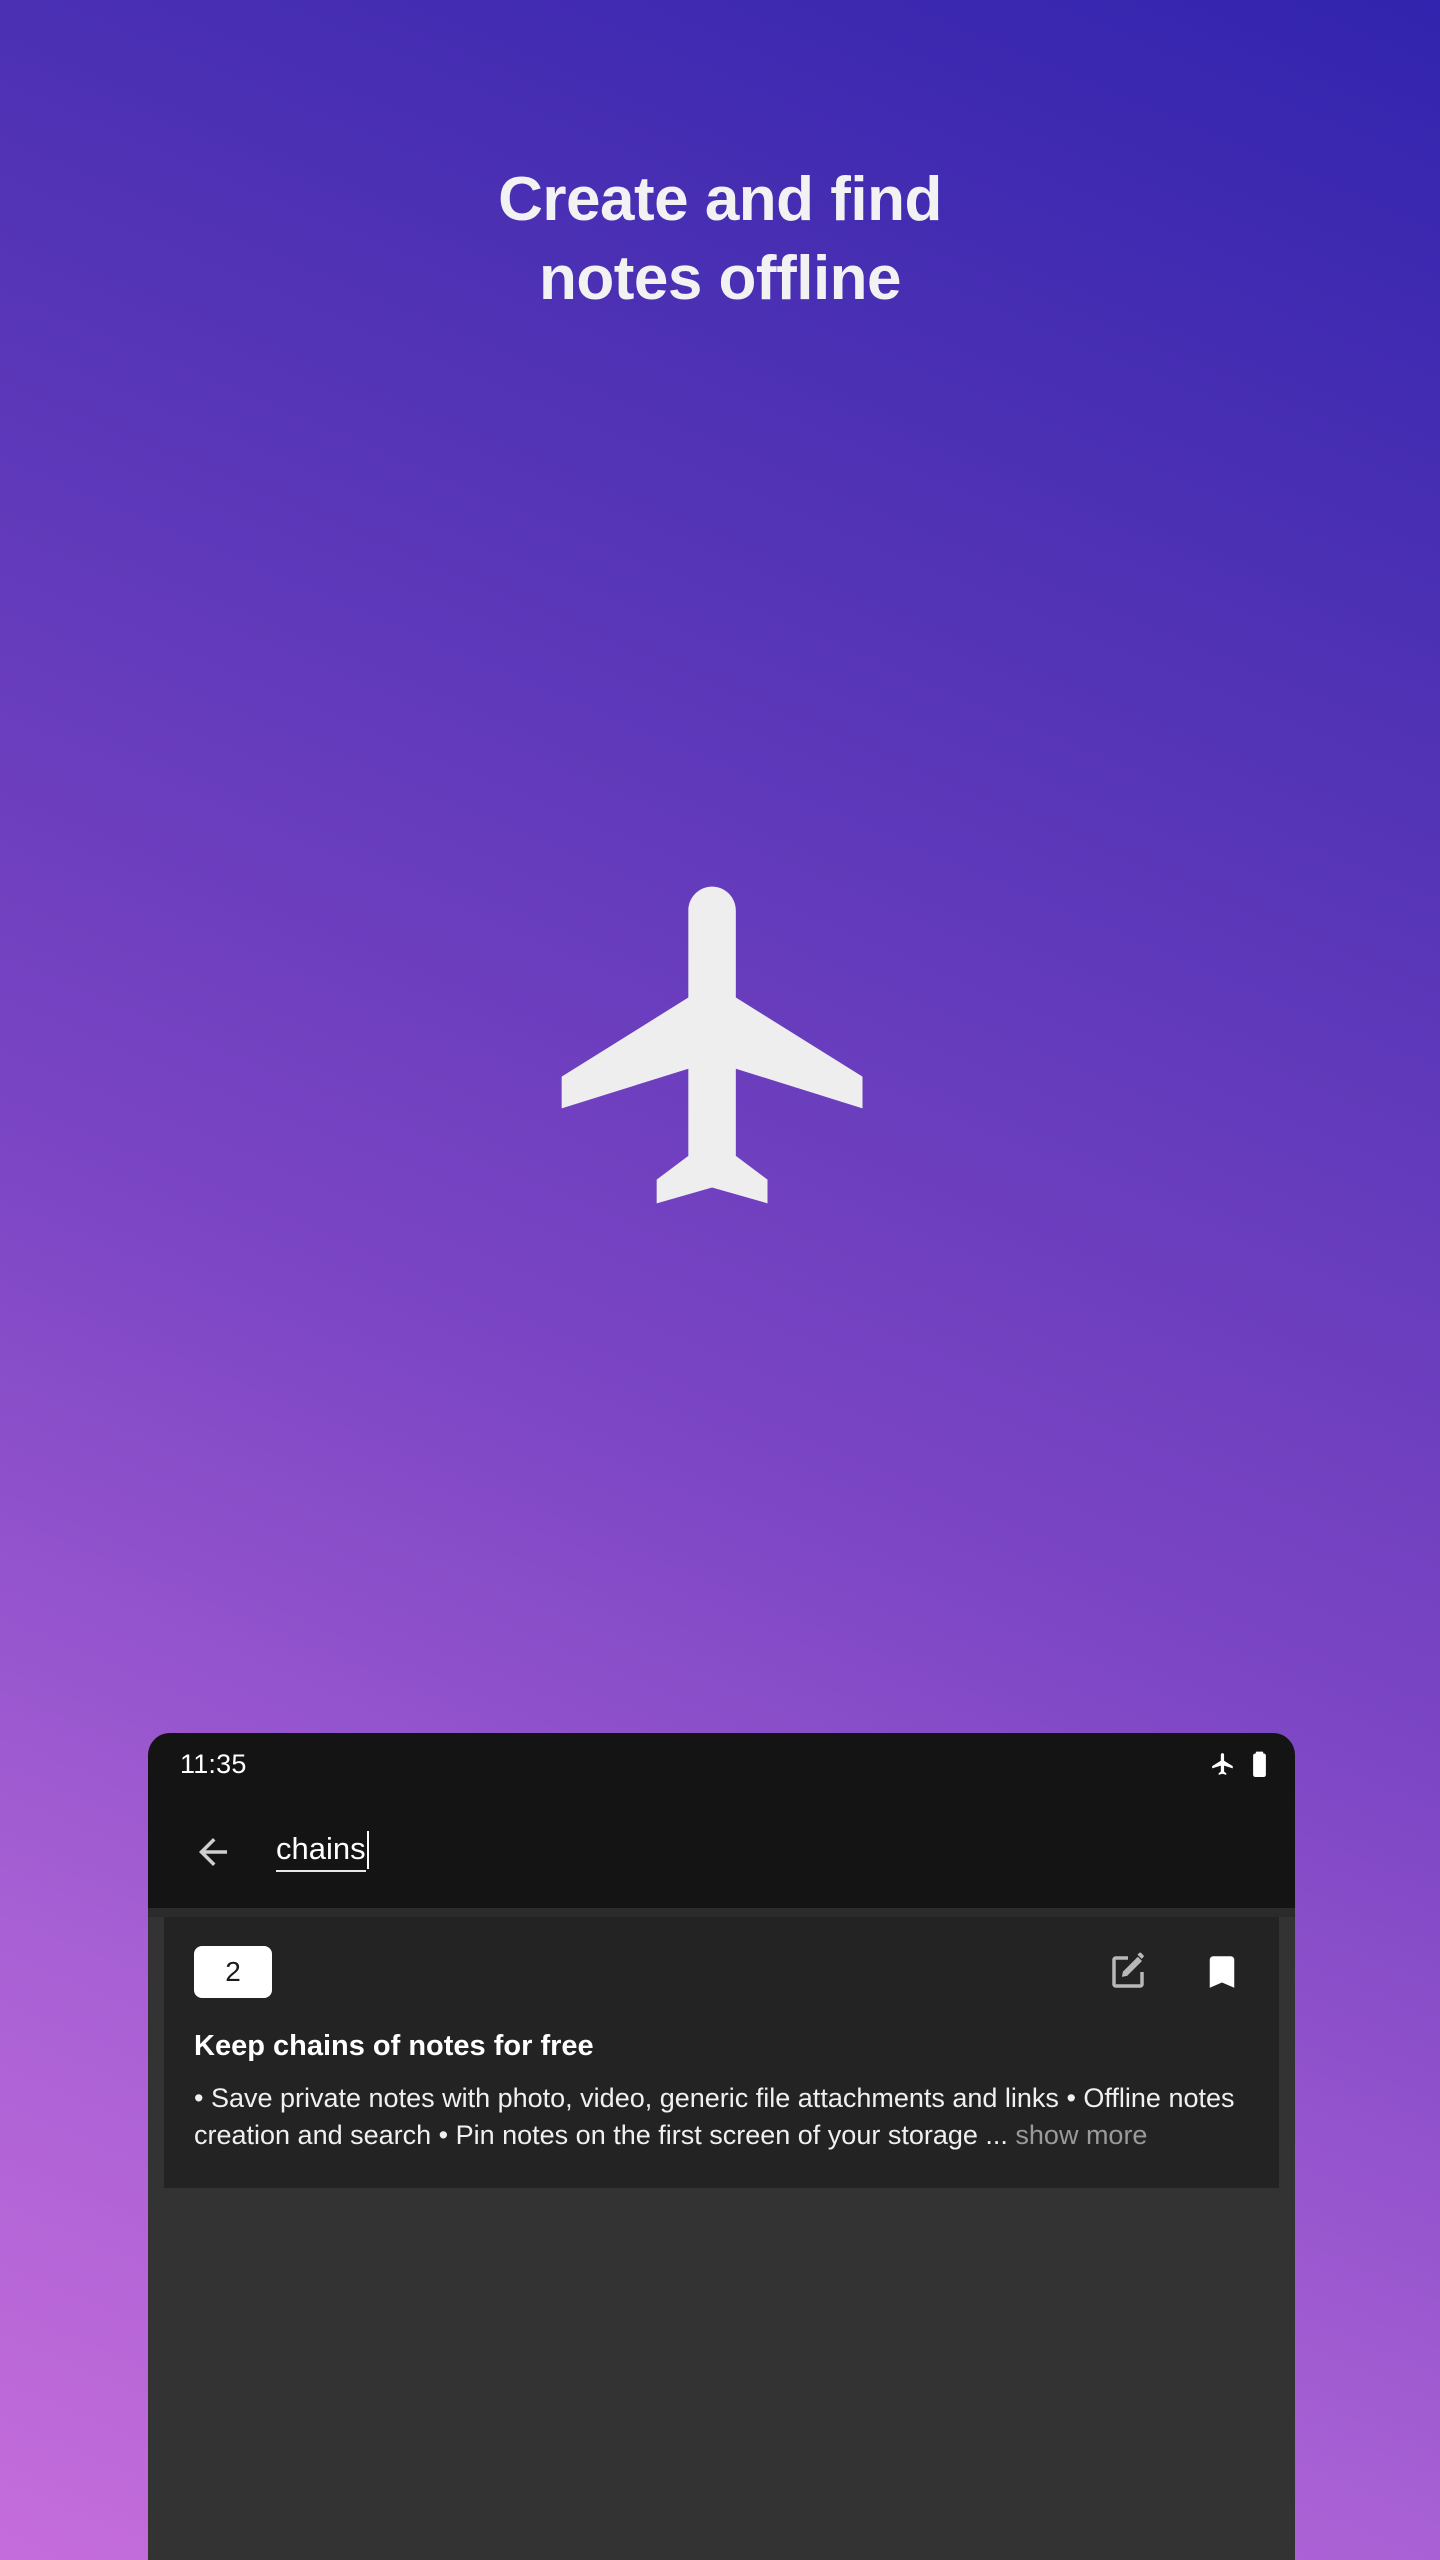  What do you see at coordinates (1222, 1972) in the screenshot?
I see `bookmark-icon` at bounding box center [1222, 1972].